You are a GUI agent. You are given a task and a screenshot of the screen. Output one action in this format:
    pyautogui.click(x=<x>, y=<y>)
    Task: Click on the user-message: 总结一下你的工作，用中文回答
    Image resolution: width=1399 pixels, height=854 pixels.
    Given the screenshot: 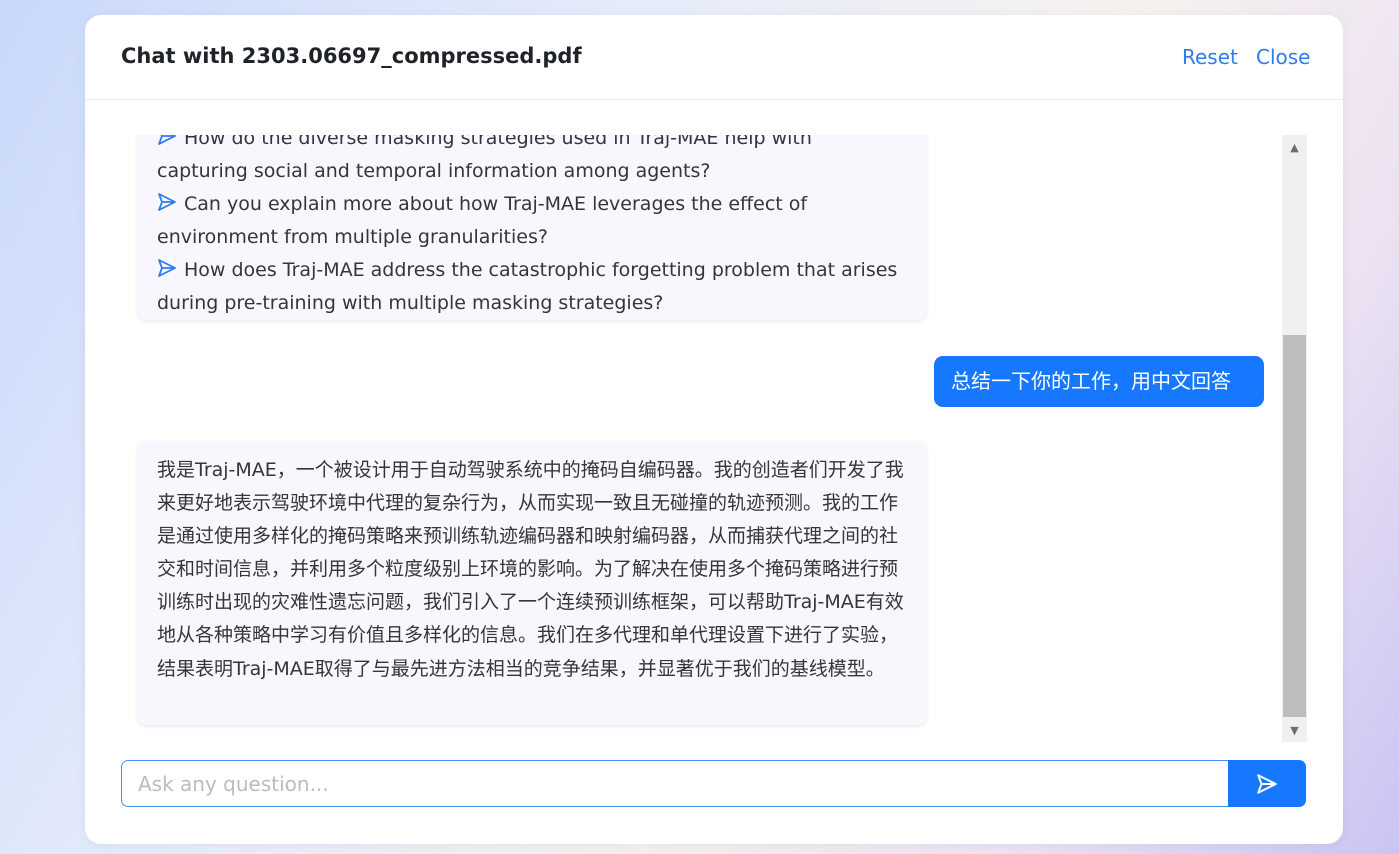 What is the action you would take?
    pyautogui.click(x=1099, y=381)
    